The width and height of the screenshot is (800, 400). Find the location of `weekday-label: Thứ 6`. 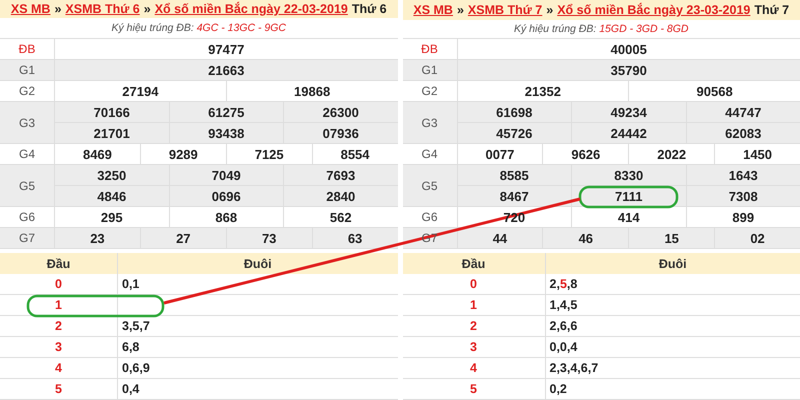

weekday-label: Thứ 6 is located at coordinates (369, 9).